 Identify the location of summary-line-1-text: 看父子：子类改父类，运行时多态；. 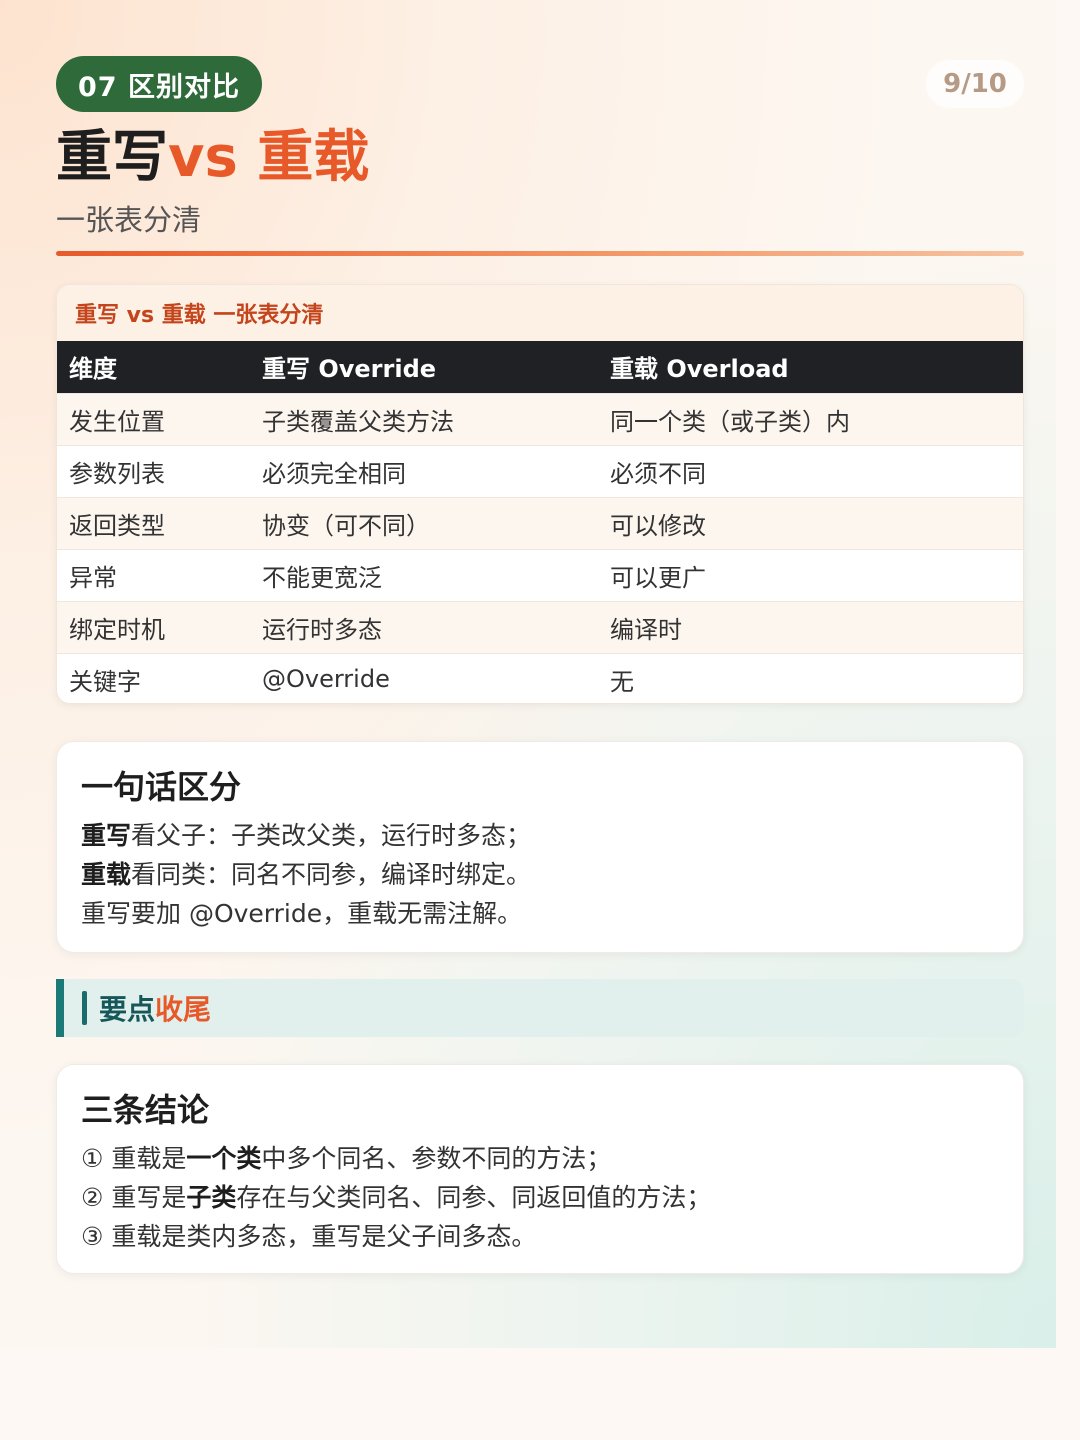
(331, 835).